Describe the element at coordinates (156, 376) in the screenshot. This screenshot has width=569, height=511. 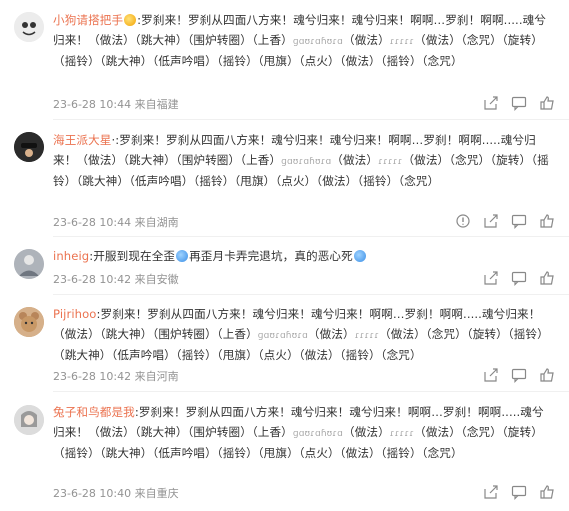
I see `location: 来自河南` at that location.